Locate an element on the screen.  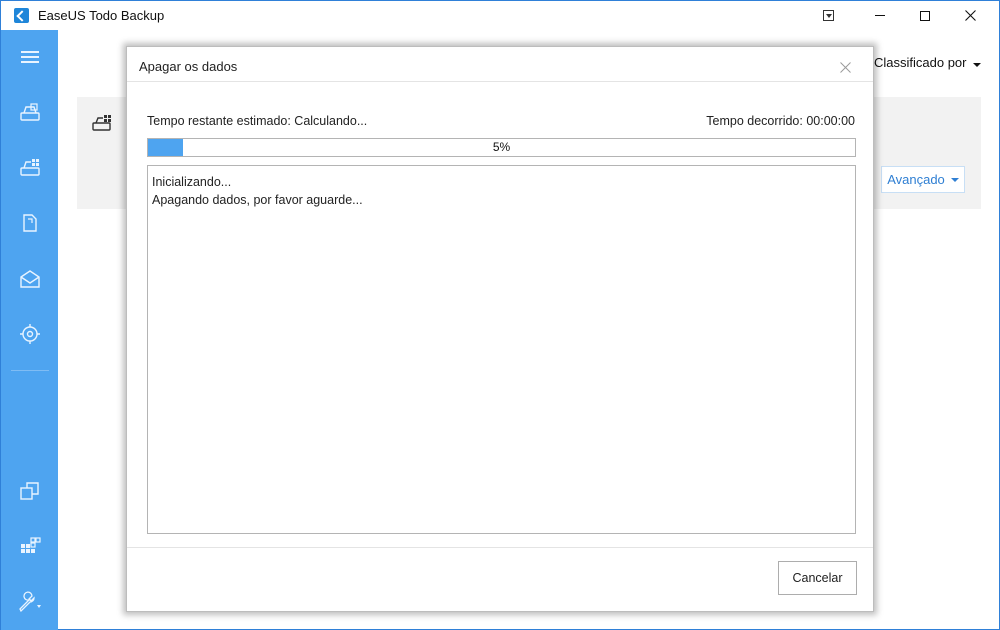
wrench-settings-icon is located at coordinates (30, 601).